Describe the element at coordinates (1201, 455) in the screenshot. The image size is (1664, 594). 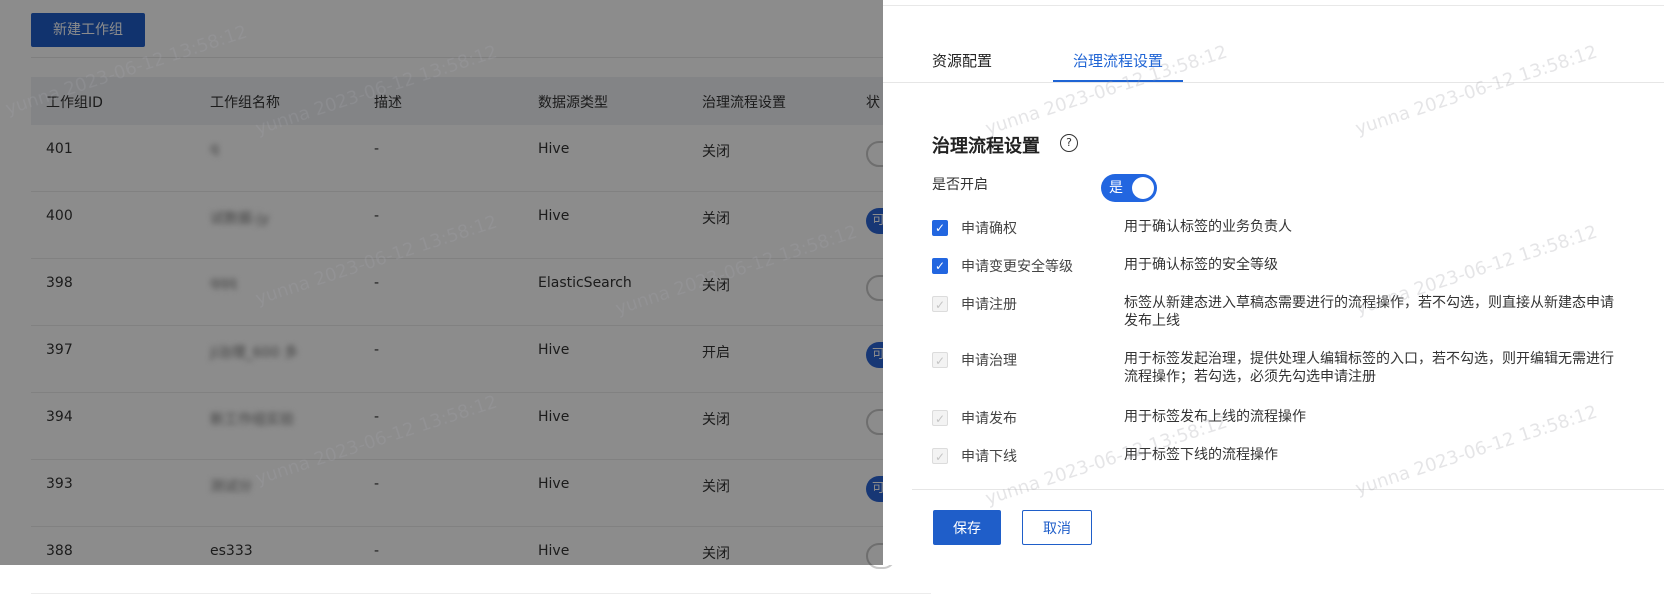
I see `option-description: 用于标签下线的流程操作` at that location.